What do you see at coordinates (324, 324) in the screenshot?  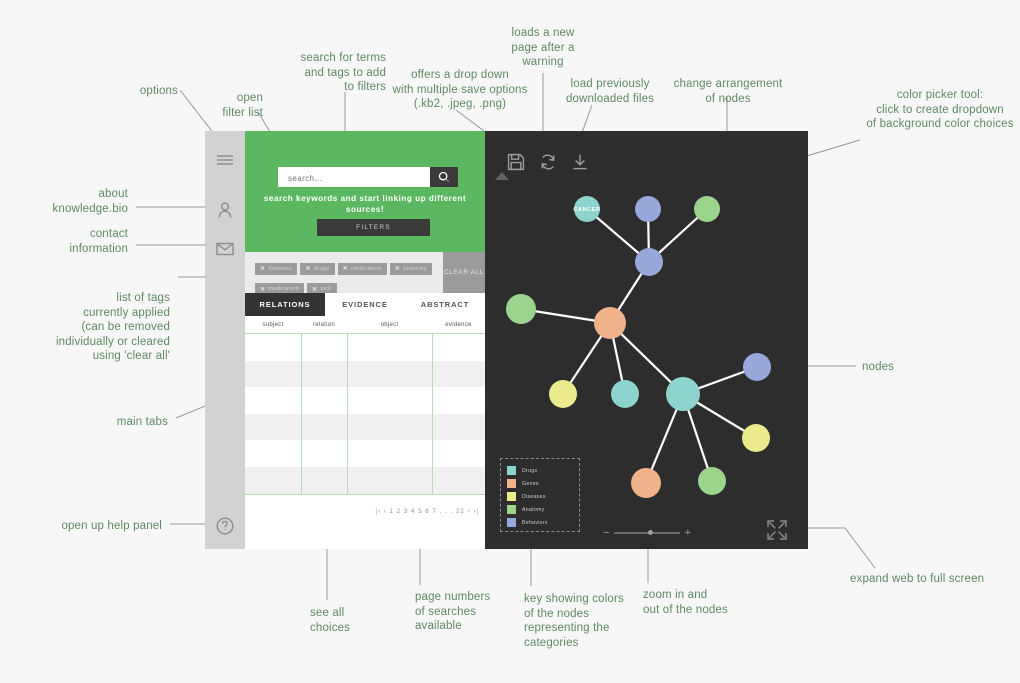 I see `column-header-relation: relation` at bounding box center [324, 324].